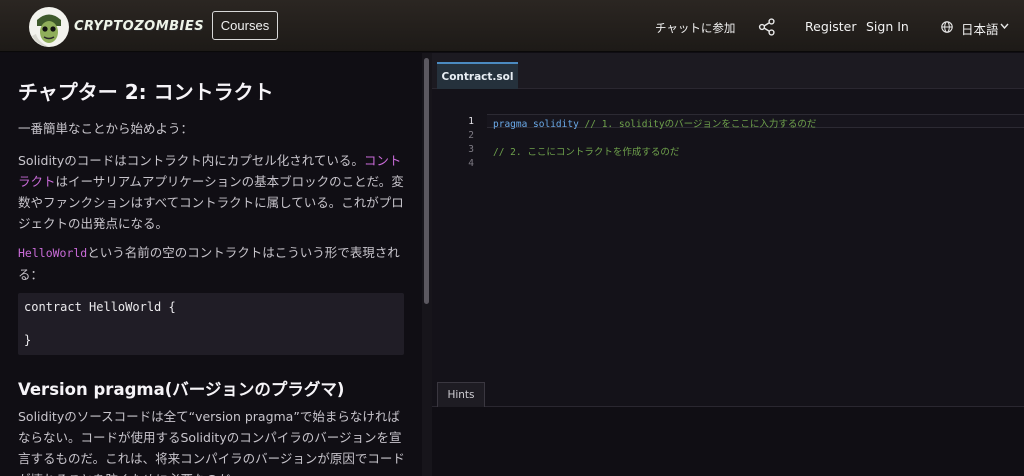  Describe the element at coordinates (728, 393) in the screenshot. I see `hints-bar` at that location.